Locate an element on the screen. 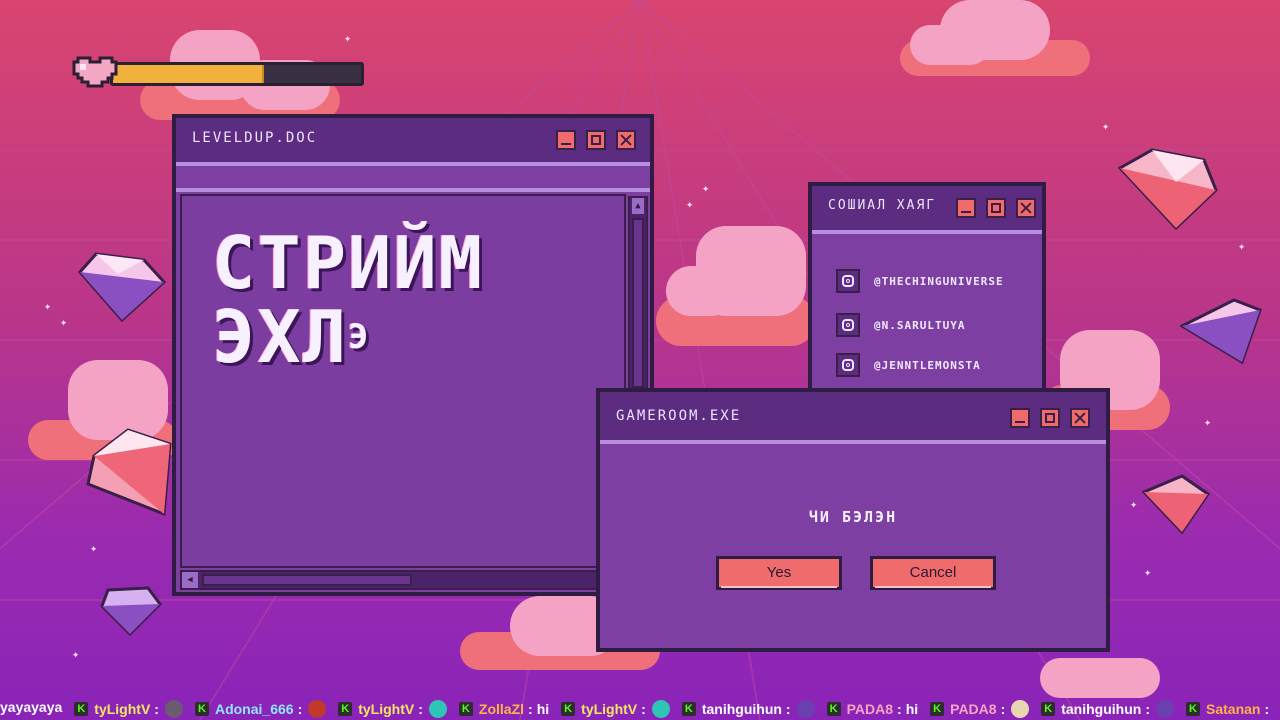 This screenshot has height=720, width=1280. chat-username: Satanan is located at coordinates (1233, 709).